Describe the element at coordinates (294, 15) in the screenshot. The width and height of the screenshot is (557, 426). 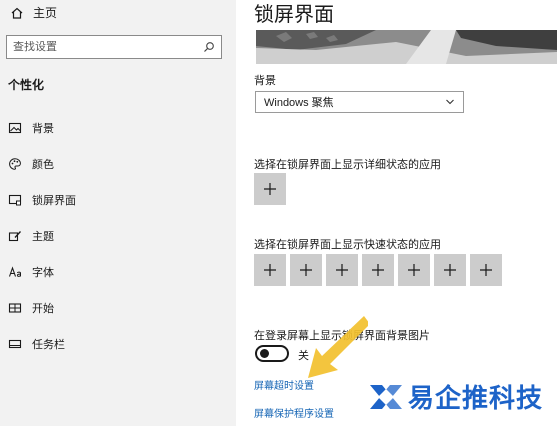
I see `page-title: 锁屏界面` at that location.